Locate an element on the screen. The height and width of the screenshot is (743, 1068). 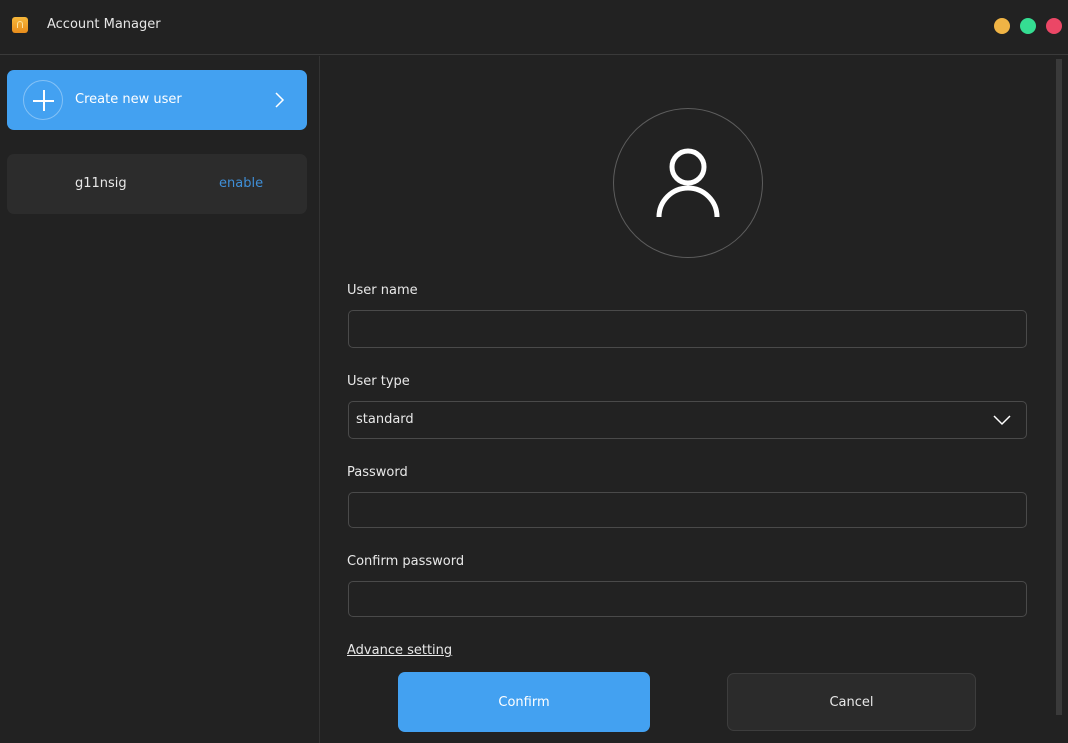
scrollbar is located at coordinates (1059, 387).